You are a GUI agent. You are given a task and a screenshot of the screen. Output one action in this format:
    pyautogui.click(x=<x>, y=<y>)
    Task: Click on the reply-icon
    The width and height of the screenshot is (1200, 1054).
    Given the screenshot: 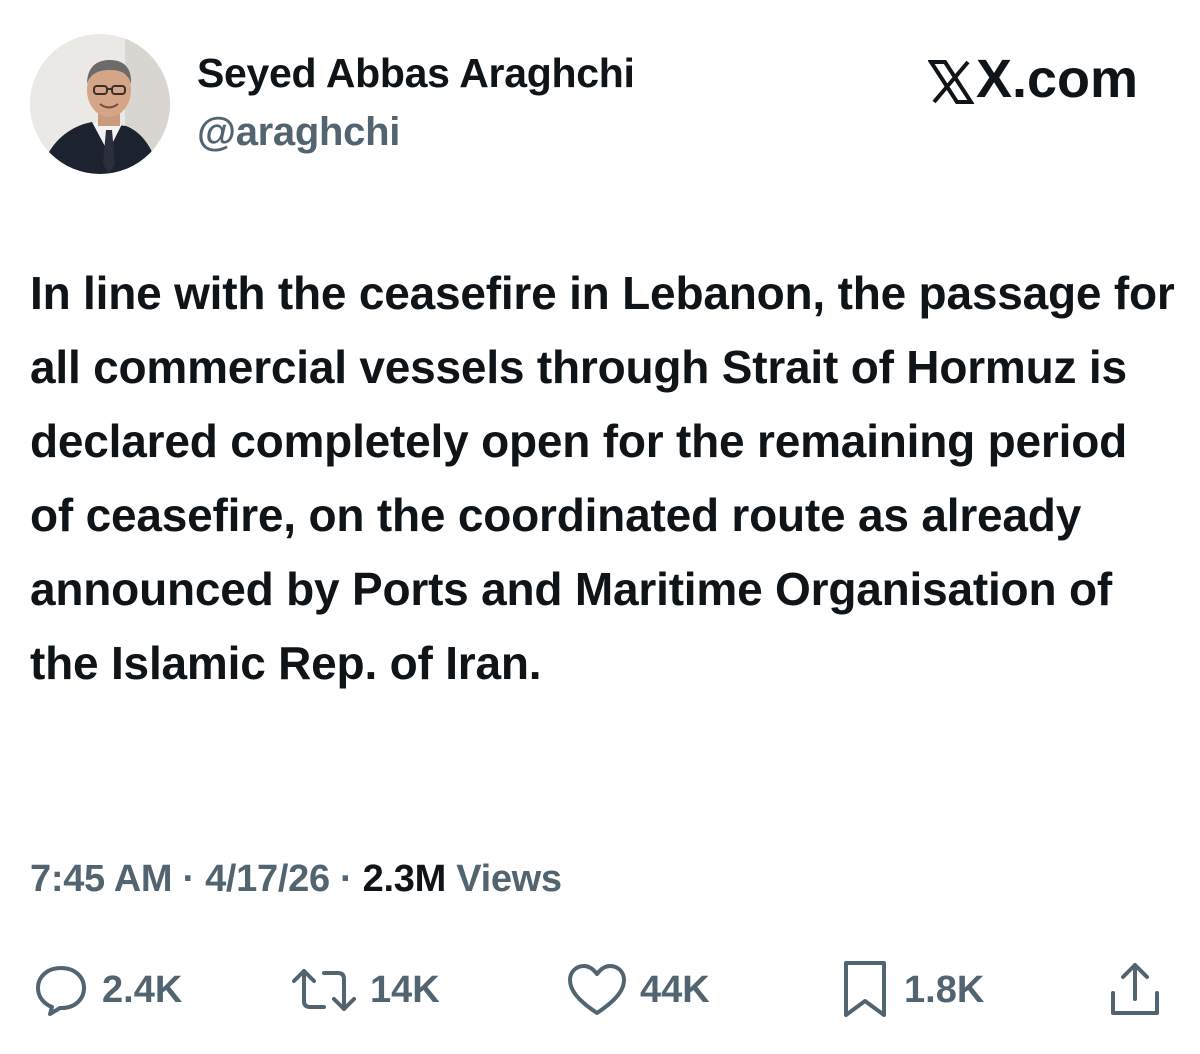 What is the action you would take?
    pyautogui.click(x=61, y=991)
    